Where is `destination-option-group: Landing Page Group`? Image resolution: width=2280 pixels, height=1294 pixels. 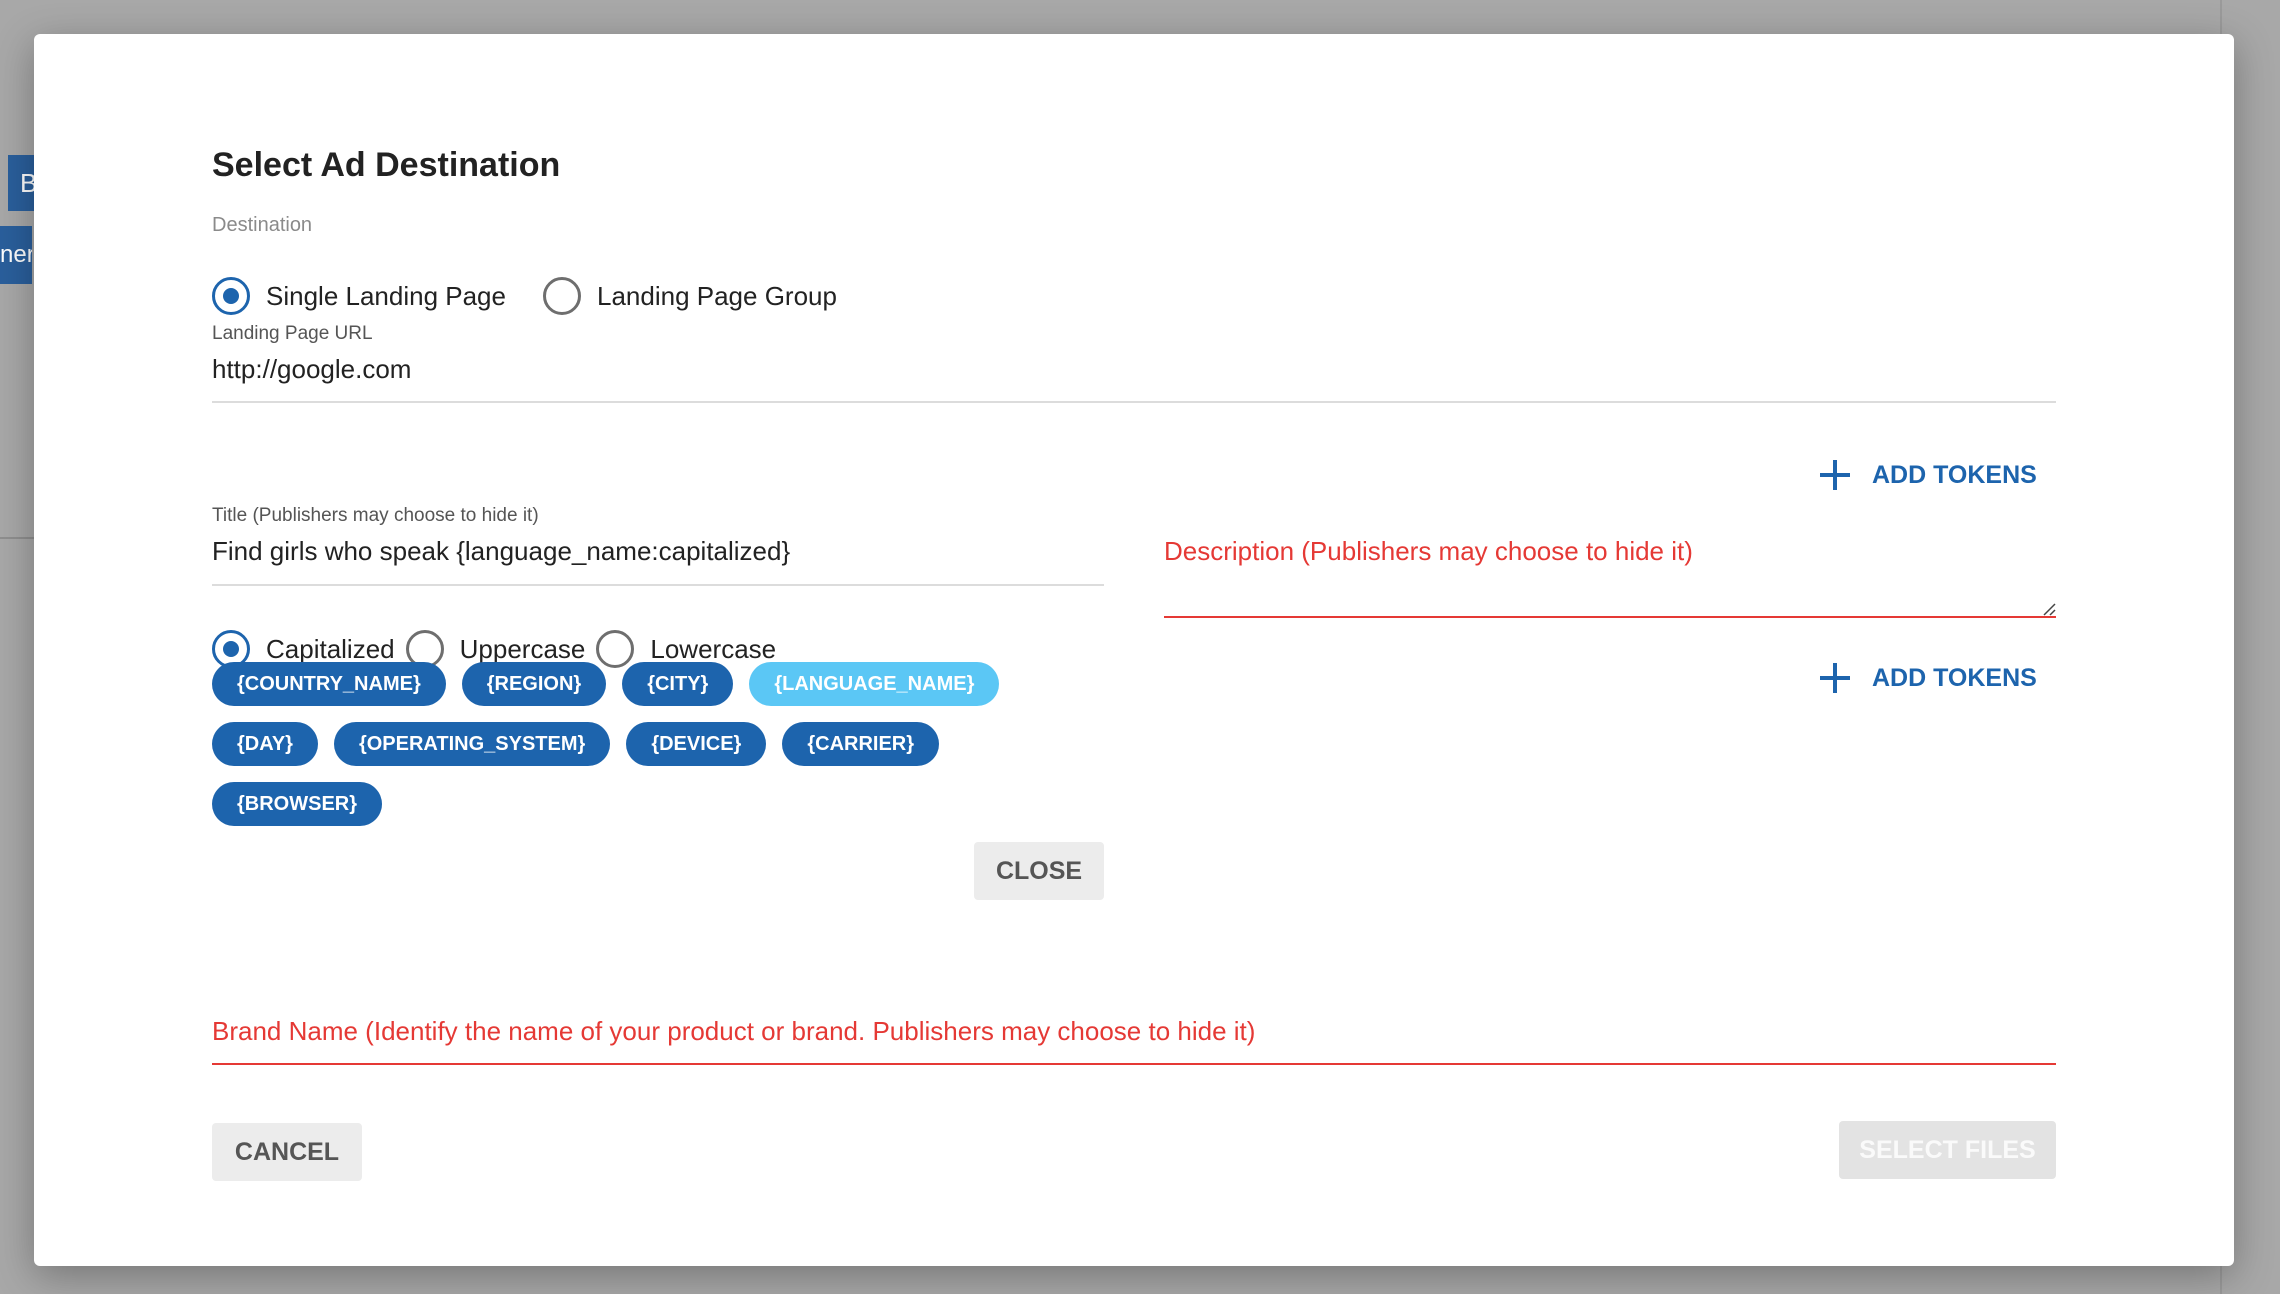 destination-option-group: Landing Page Group is located at coordinates (690, 296).